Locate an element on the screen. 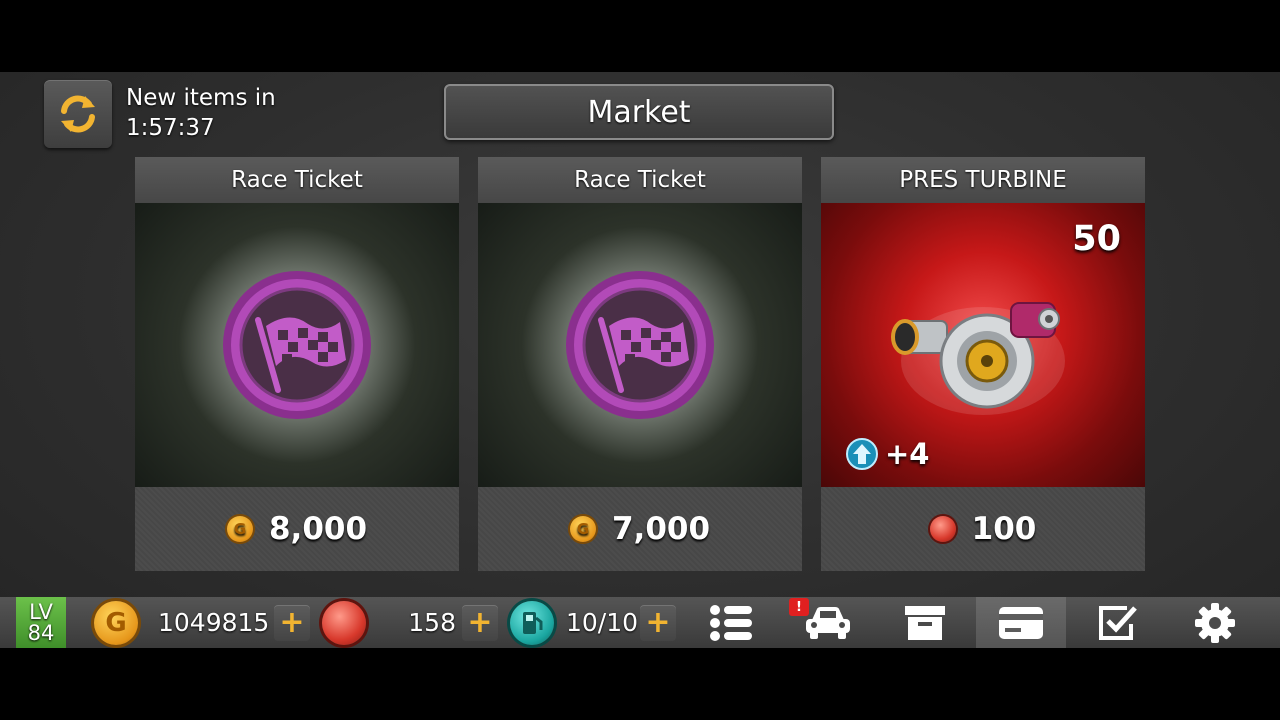 The image size is (1280, 720). boost-indicator: +4 is located at coordinates (887, 454).